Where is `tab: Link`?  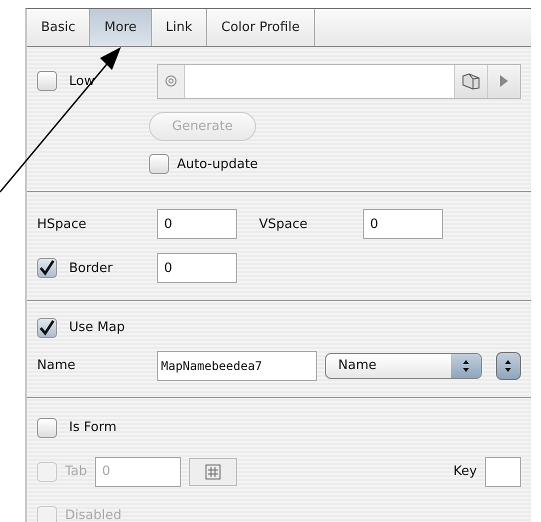
tab: Link is located at coordinates (180, 27).